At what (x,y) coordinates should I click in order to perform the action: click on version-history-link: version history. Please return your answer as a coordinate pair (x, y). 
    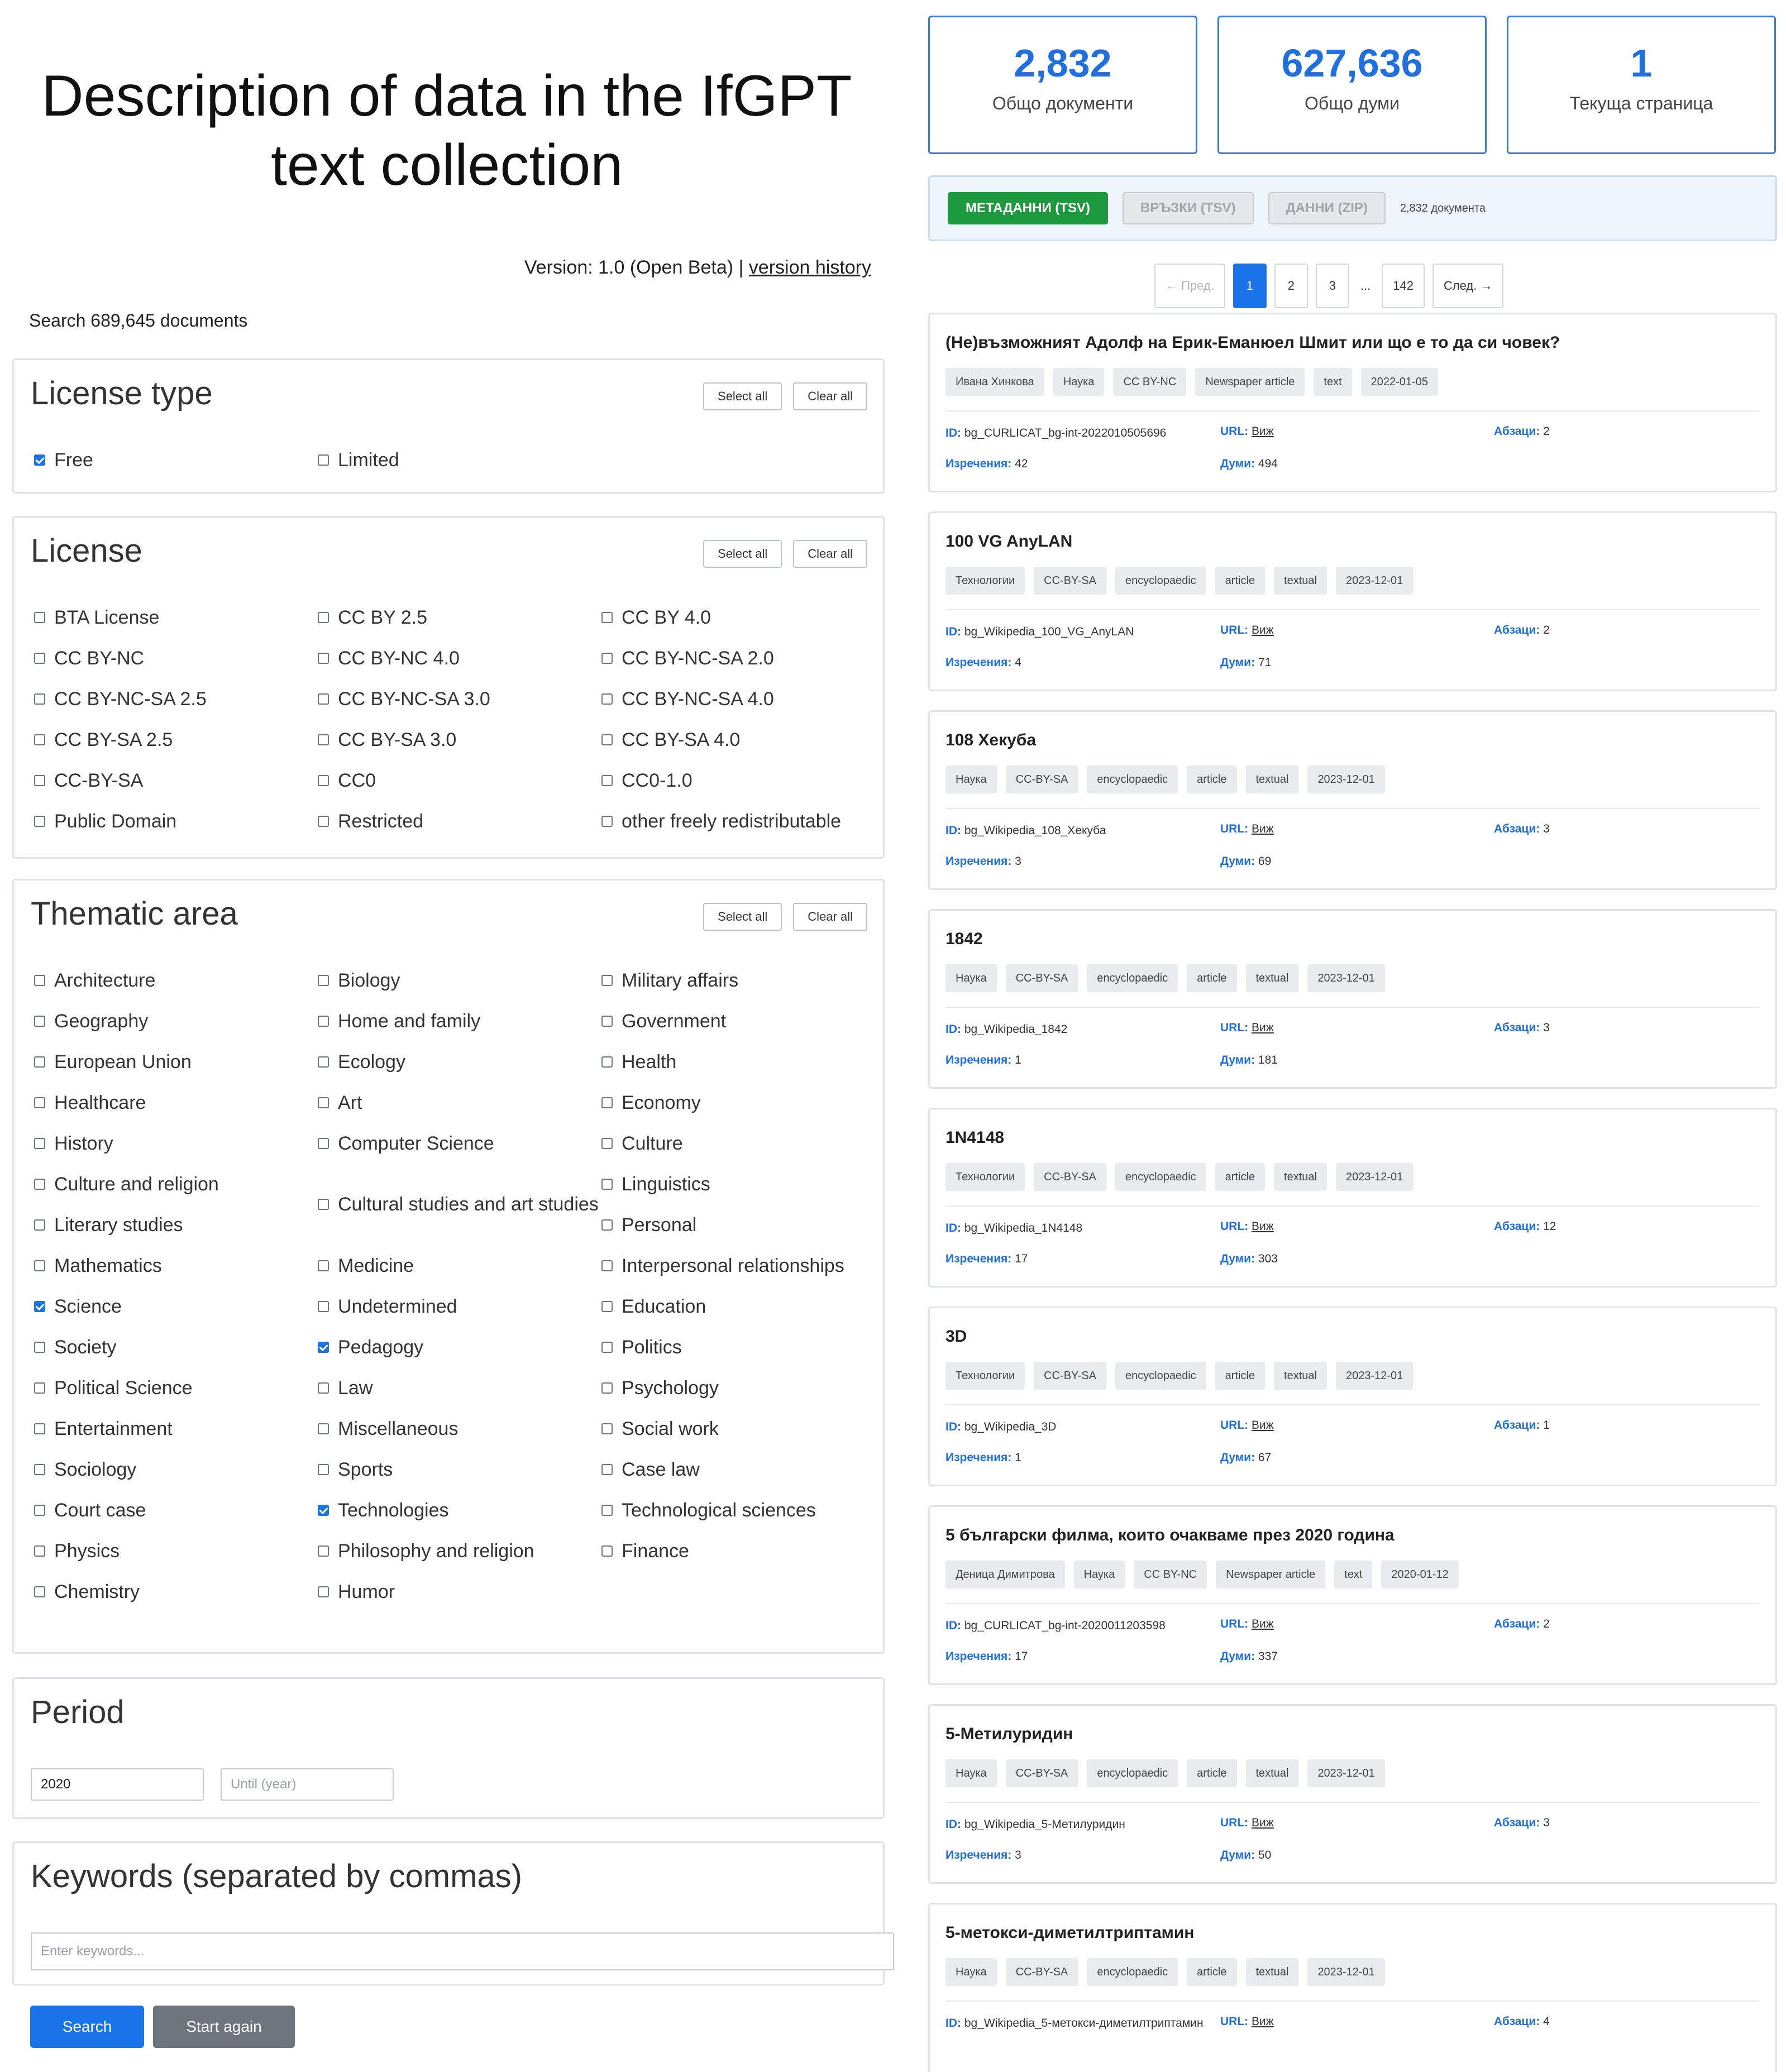
    Looking at the image, I should click on (810, 267).